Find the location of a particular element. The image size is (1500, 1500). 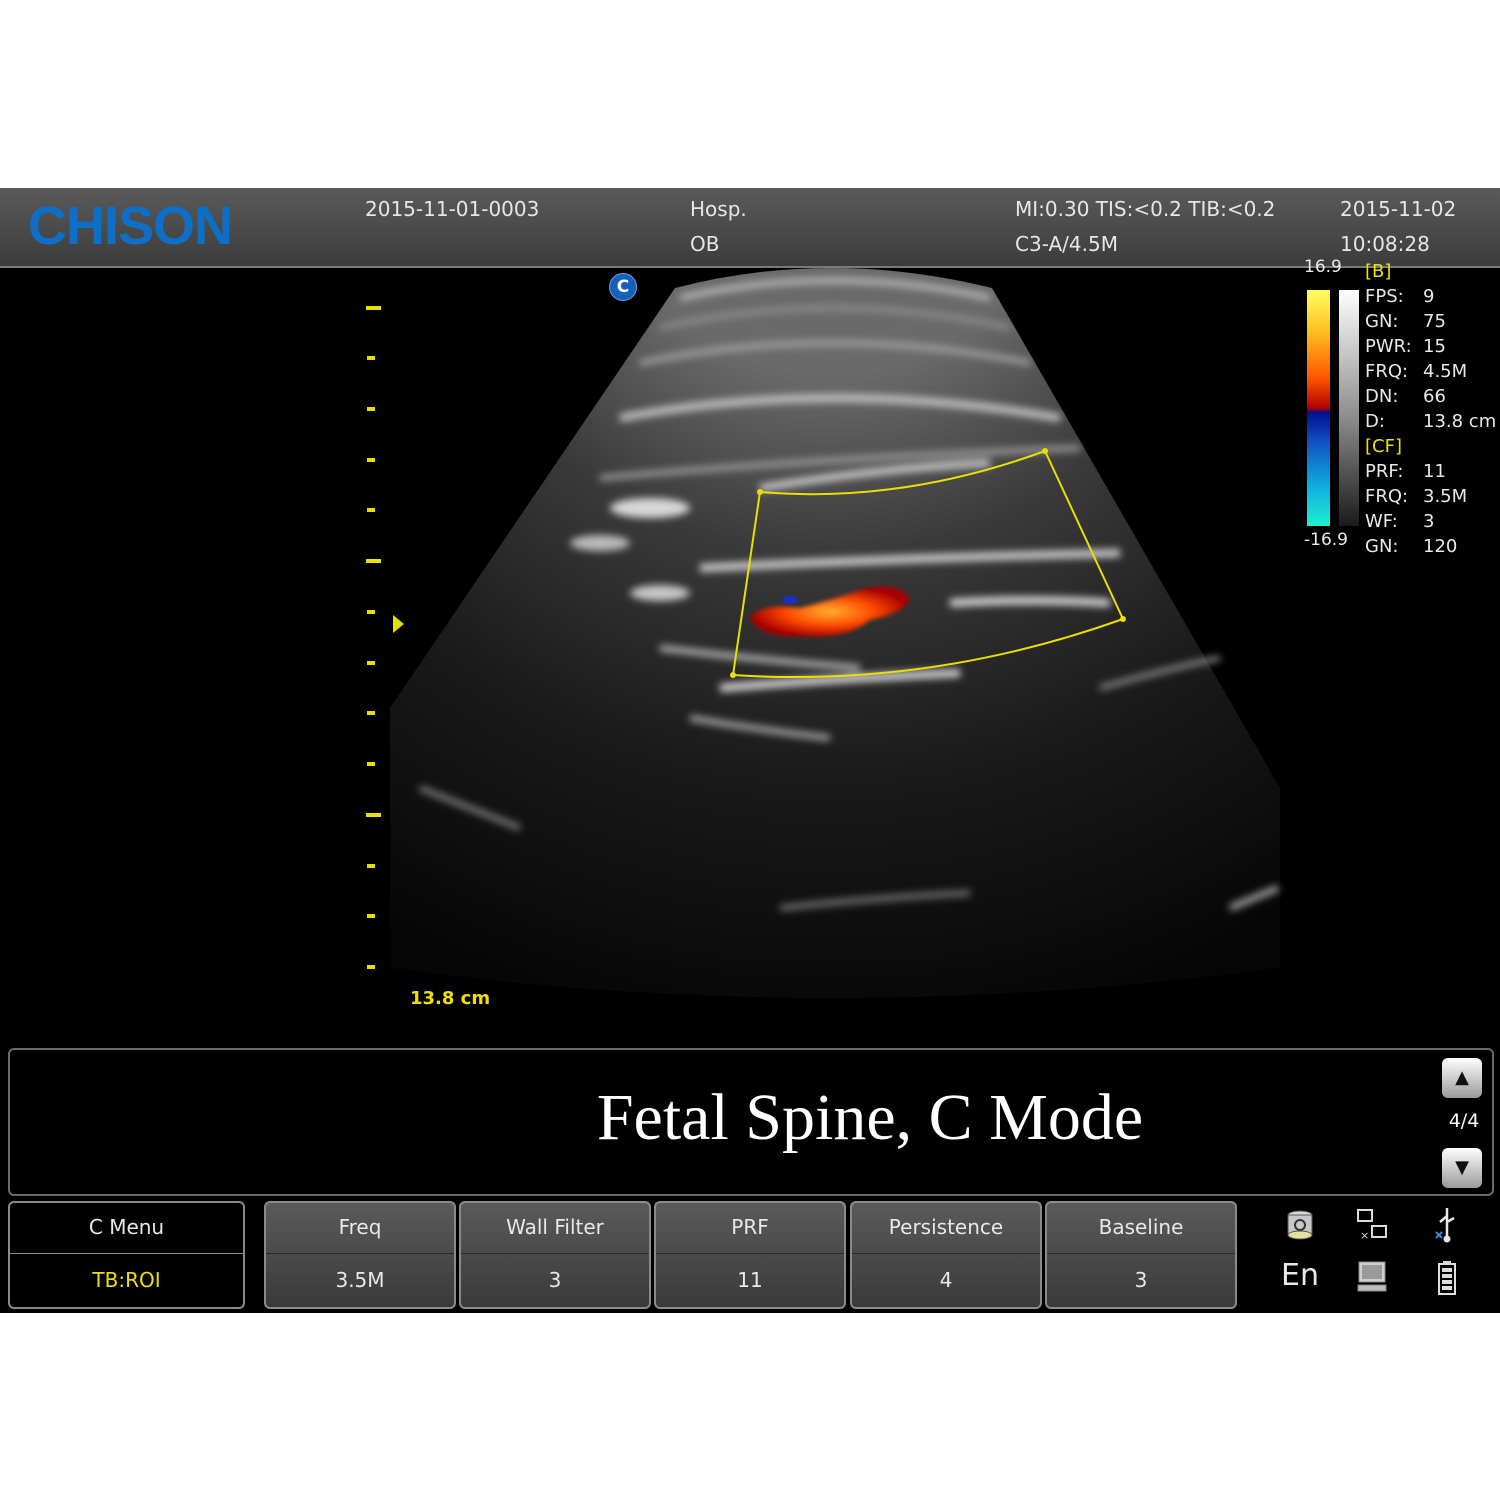

persistence-value: 4 is located at coordinates (946, 1280).